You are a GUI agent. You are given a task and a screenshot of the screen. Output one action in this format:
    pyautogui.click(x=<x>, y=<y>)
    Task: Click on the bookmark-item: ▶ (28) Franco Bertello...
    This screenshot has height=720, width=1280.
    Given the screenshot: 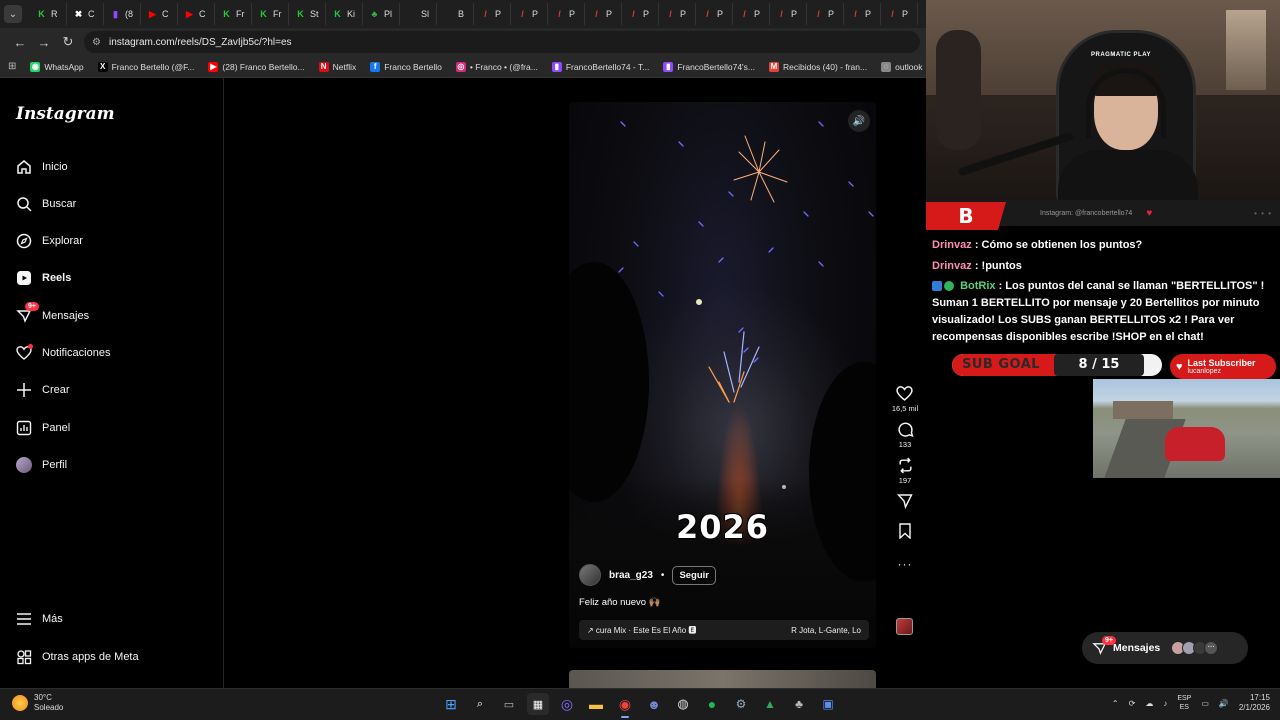 What is the action you would take?
    pyautogui.click(x=256, y=66)
    